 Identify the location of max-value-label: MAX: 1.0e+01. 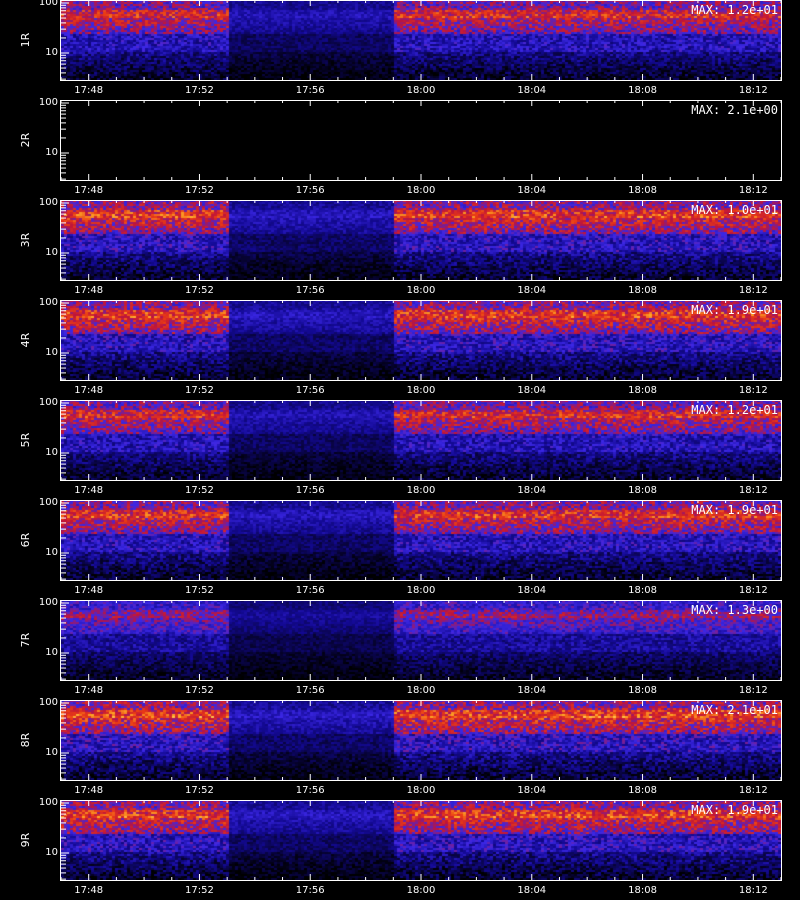
(734, 210).